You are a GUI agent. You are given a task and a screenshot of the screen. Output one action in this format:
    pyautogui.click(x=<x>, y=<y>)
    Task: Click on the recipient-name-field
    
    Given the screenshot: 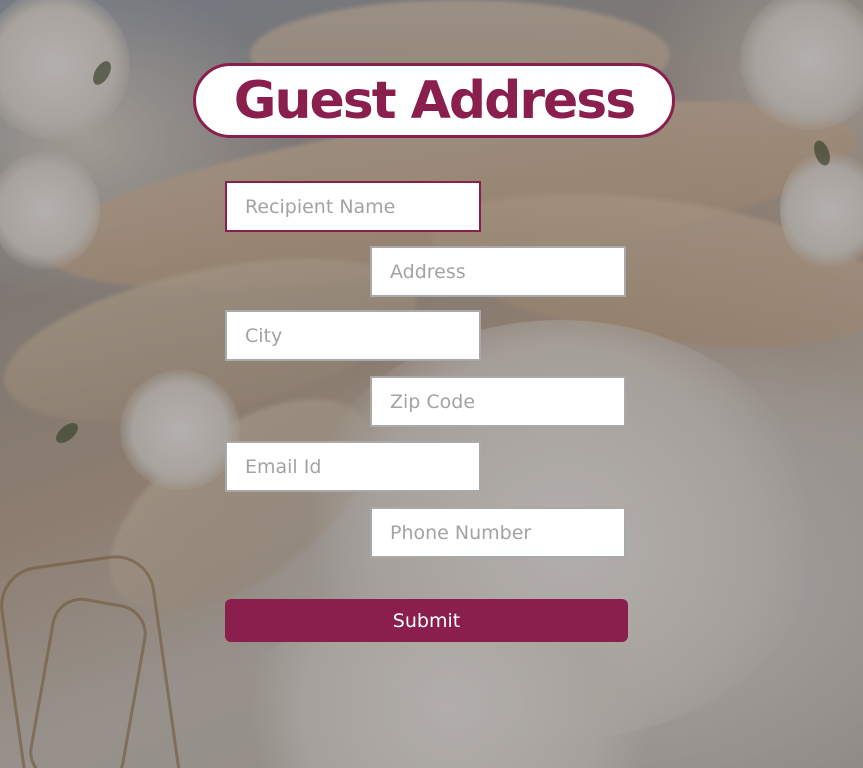 What is the action you would take?
    pyautogui.click(x=353, y=206)
    